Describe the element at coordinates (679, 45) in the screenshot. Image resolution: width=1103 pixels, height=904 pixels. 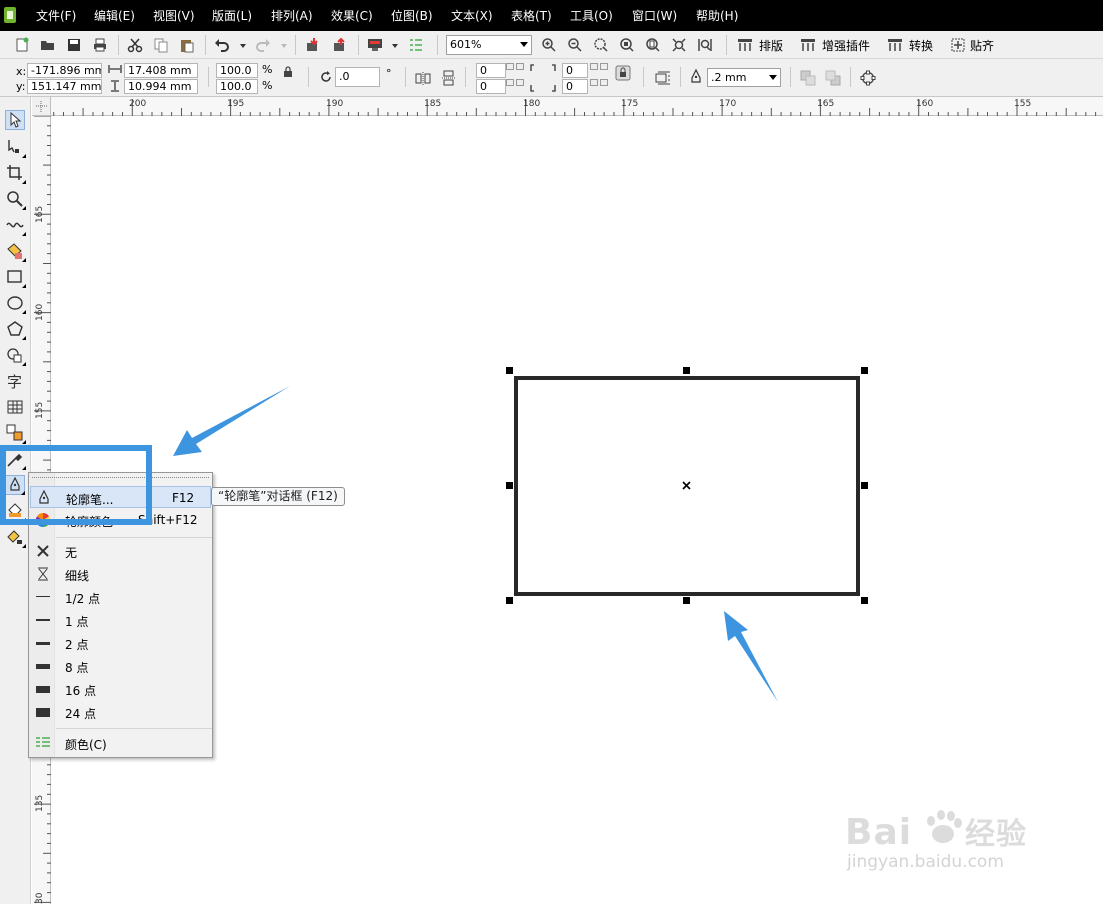
I see `zoom-page-width-icon` at that location.